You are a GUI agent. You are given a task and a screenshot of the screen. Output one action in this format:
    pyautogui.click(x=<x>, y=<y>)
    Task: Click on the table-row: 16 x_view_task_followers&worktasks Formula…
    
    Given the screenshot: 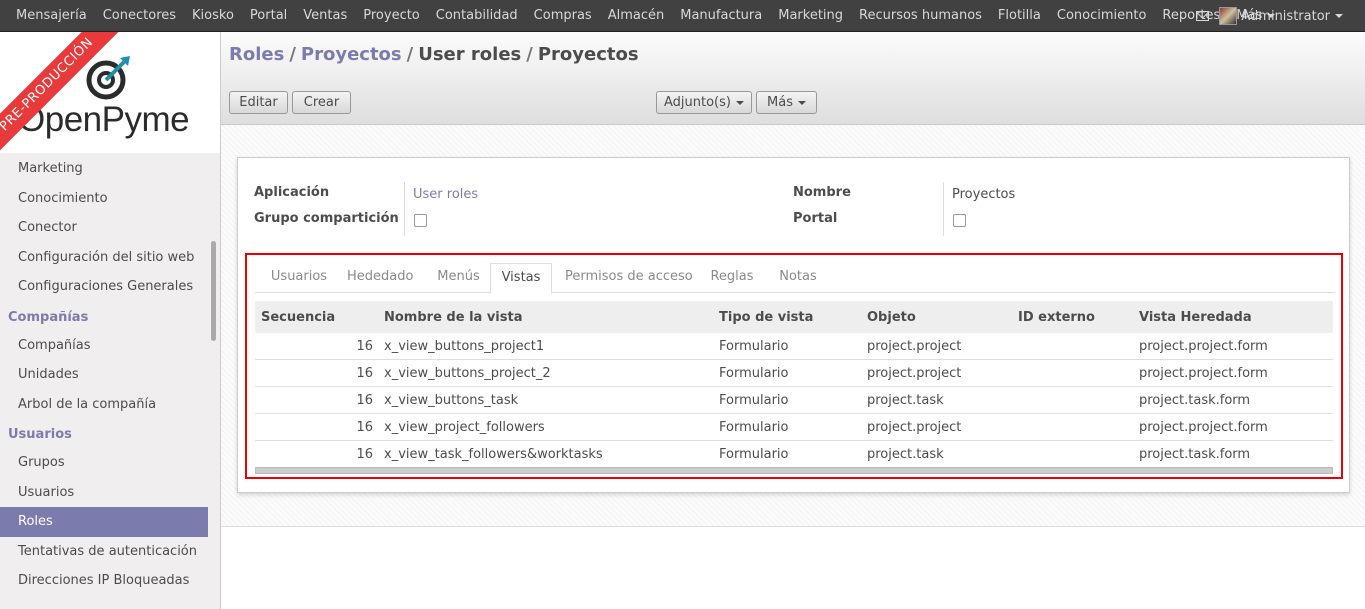 What is the action you would take?
    pyautogui.click(x=794, y=454)
    